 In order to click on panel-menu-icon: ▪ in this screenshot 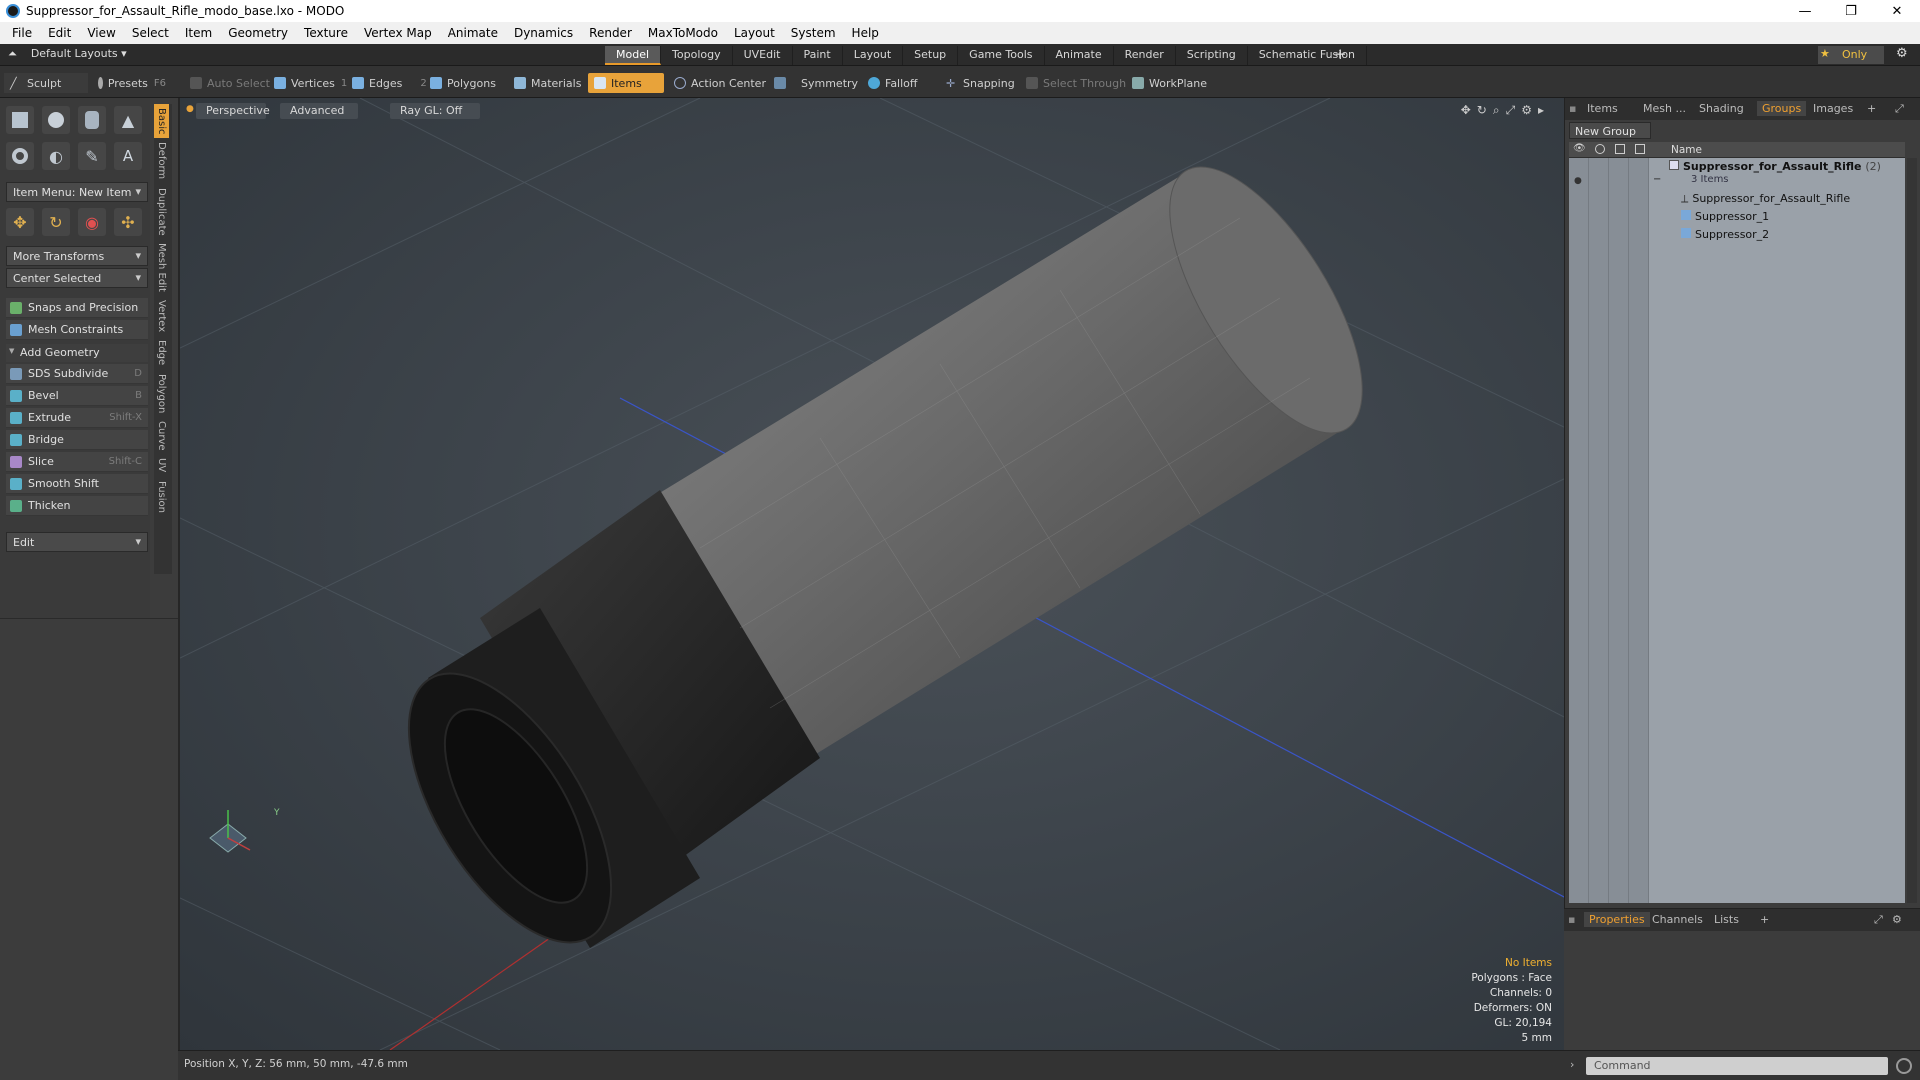, I will do `click(1572, 108)`.